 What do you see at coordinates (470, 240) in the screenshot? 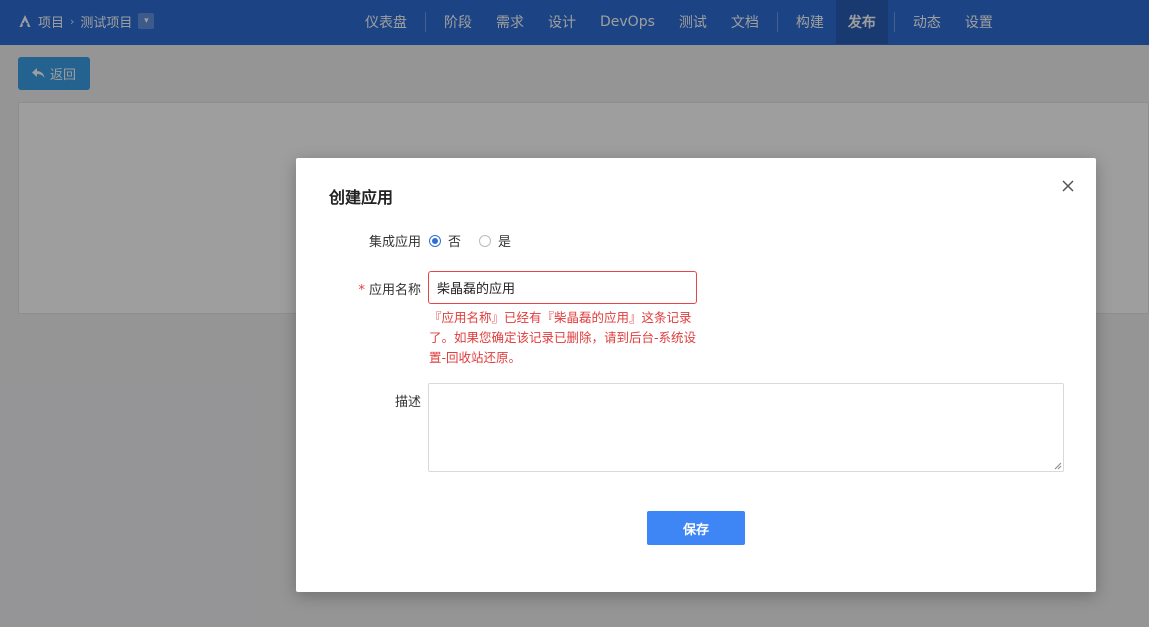
I see `integrated-app-radio-group: 否 是` at bounding box center [470, 240].